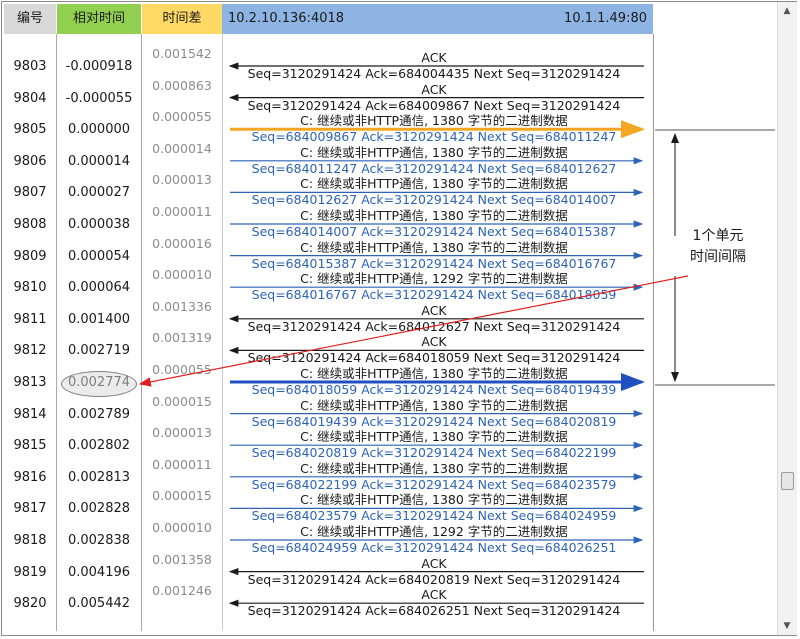 This screenshot has height=639, width=800. I want to click on scroll-up-icon: ▲, so click(787, 11).